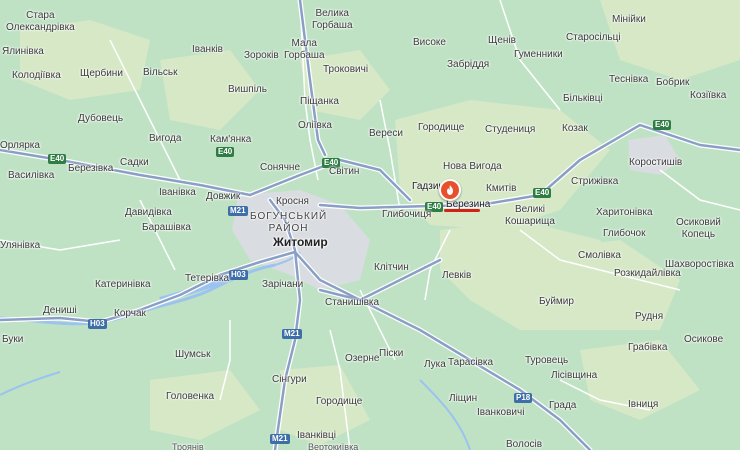 The width and height of the screenshot is (740, 450). What do you see at coordinates (593, 38) in the screenshot?
I see `place-label: Старосільці` at bounding box center [593, 38].